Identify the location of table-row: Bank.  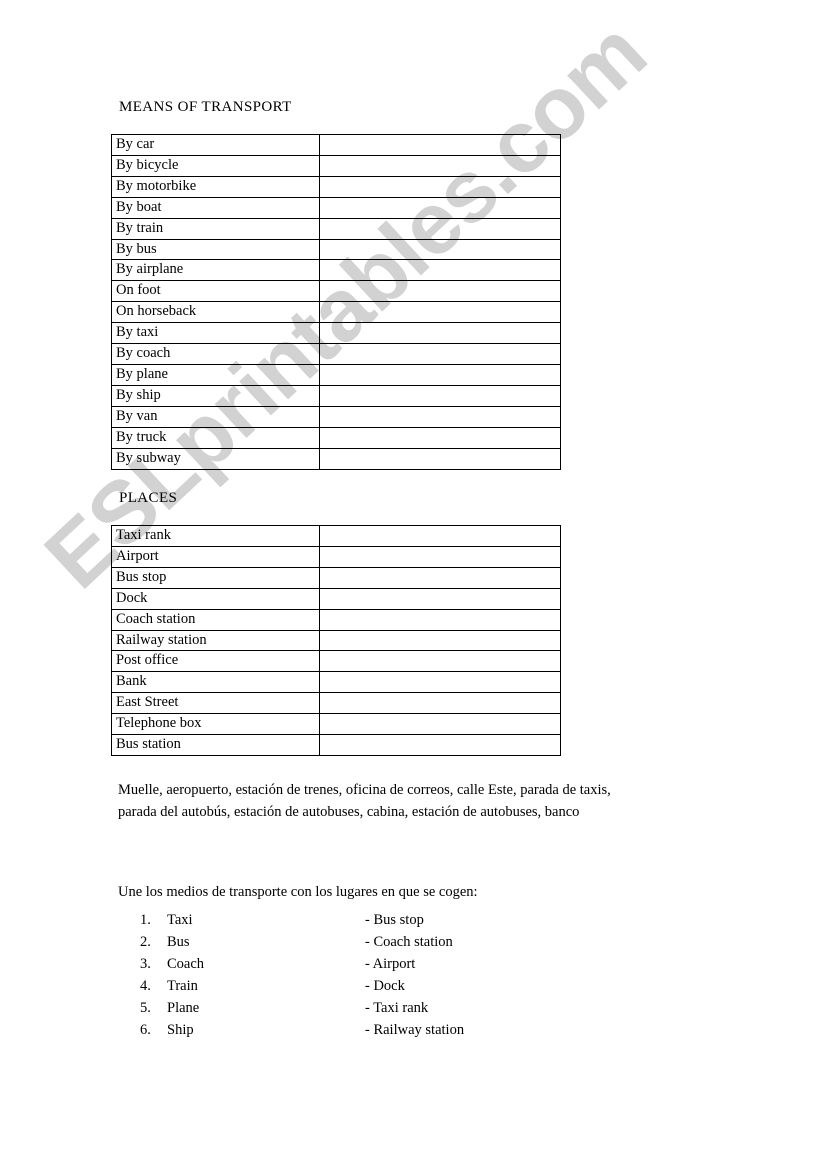
(336, 682).